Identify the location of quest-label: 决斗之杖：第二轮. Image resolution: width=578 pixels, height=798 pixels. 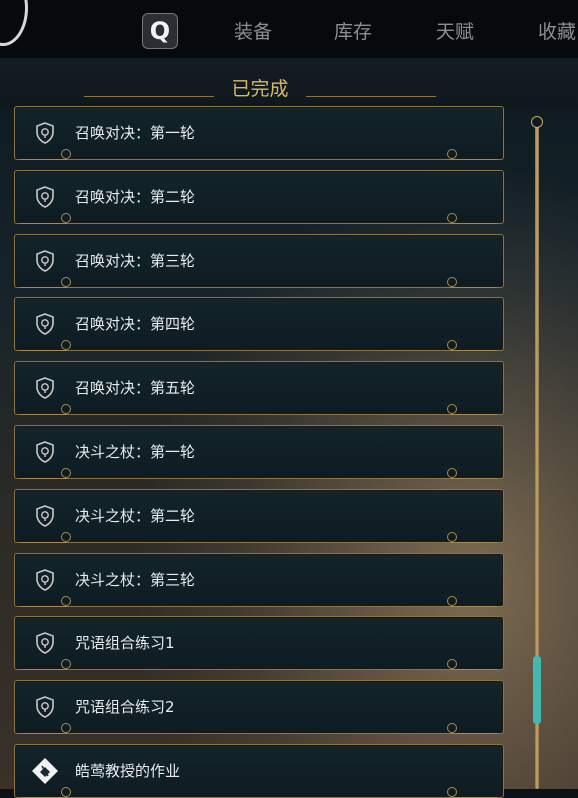
(135, 515).